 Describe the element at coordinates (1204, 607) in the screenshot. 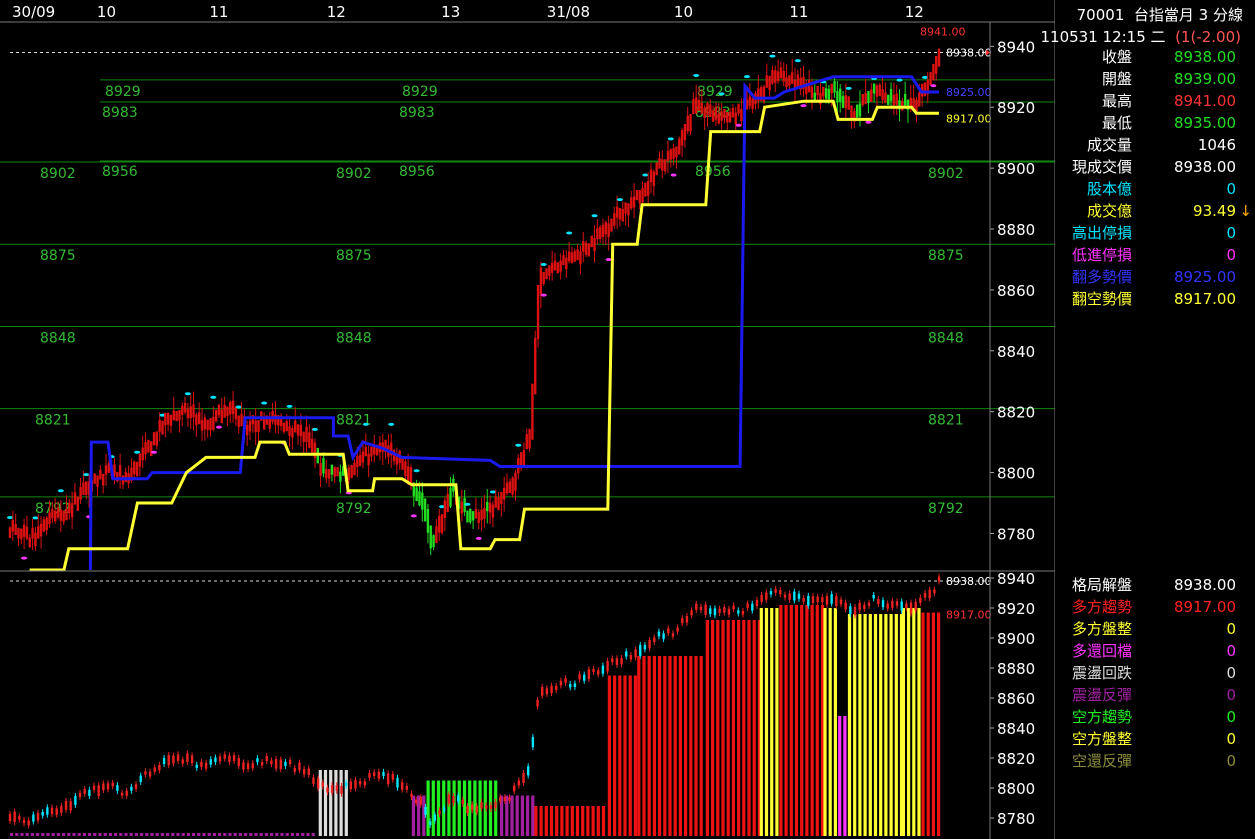

I see `pattern-value: 8917.00` at that location.